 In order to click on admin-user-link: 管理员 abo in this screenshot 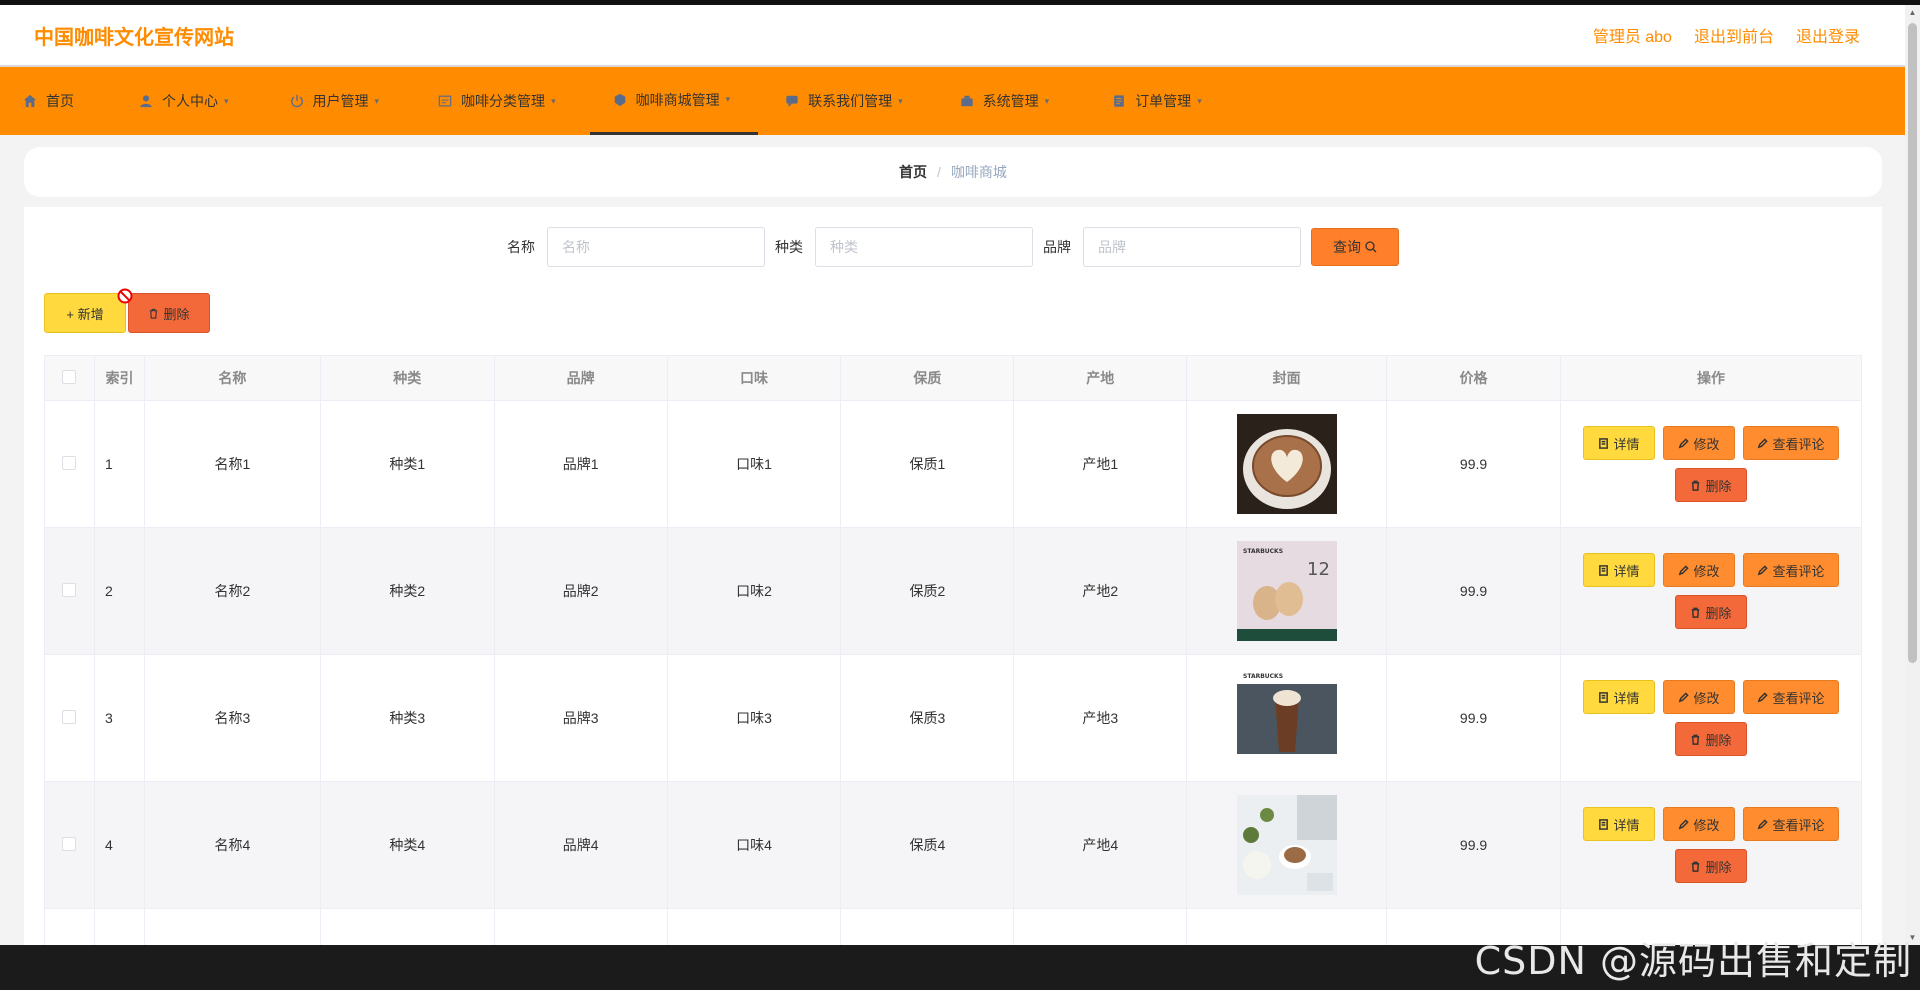, I will do `click(1632, 35)`.